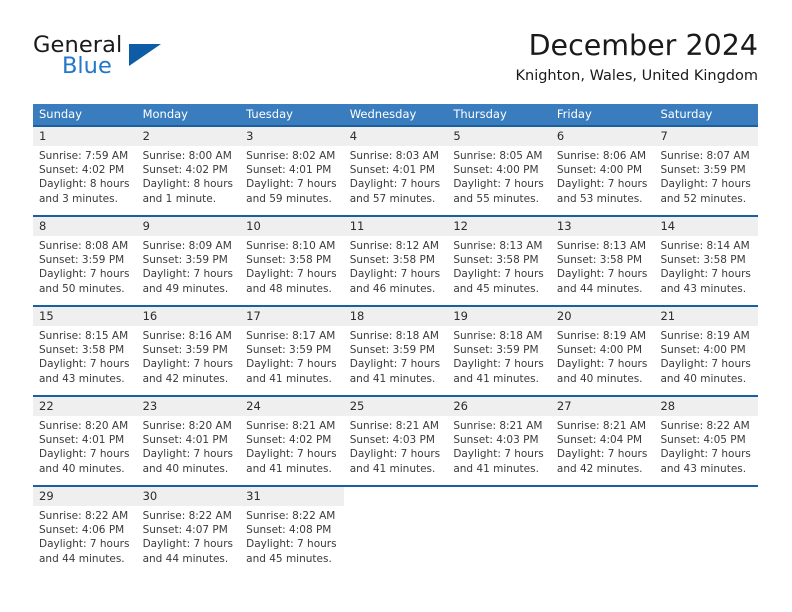 The height and width of the screenshot is (612, 792). Describe the element at coordinates (87, 66) in the screenshot. I see `brand-word-blue: Blue` at that location.